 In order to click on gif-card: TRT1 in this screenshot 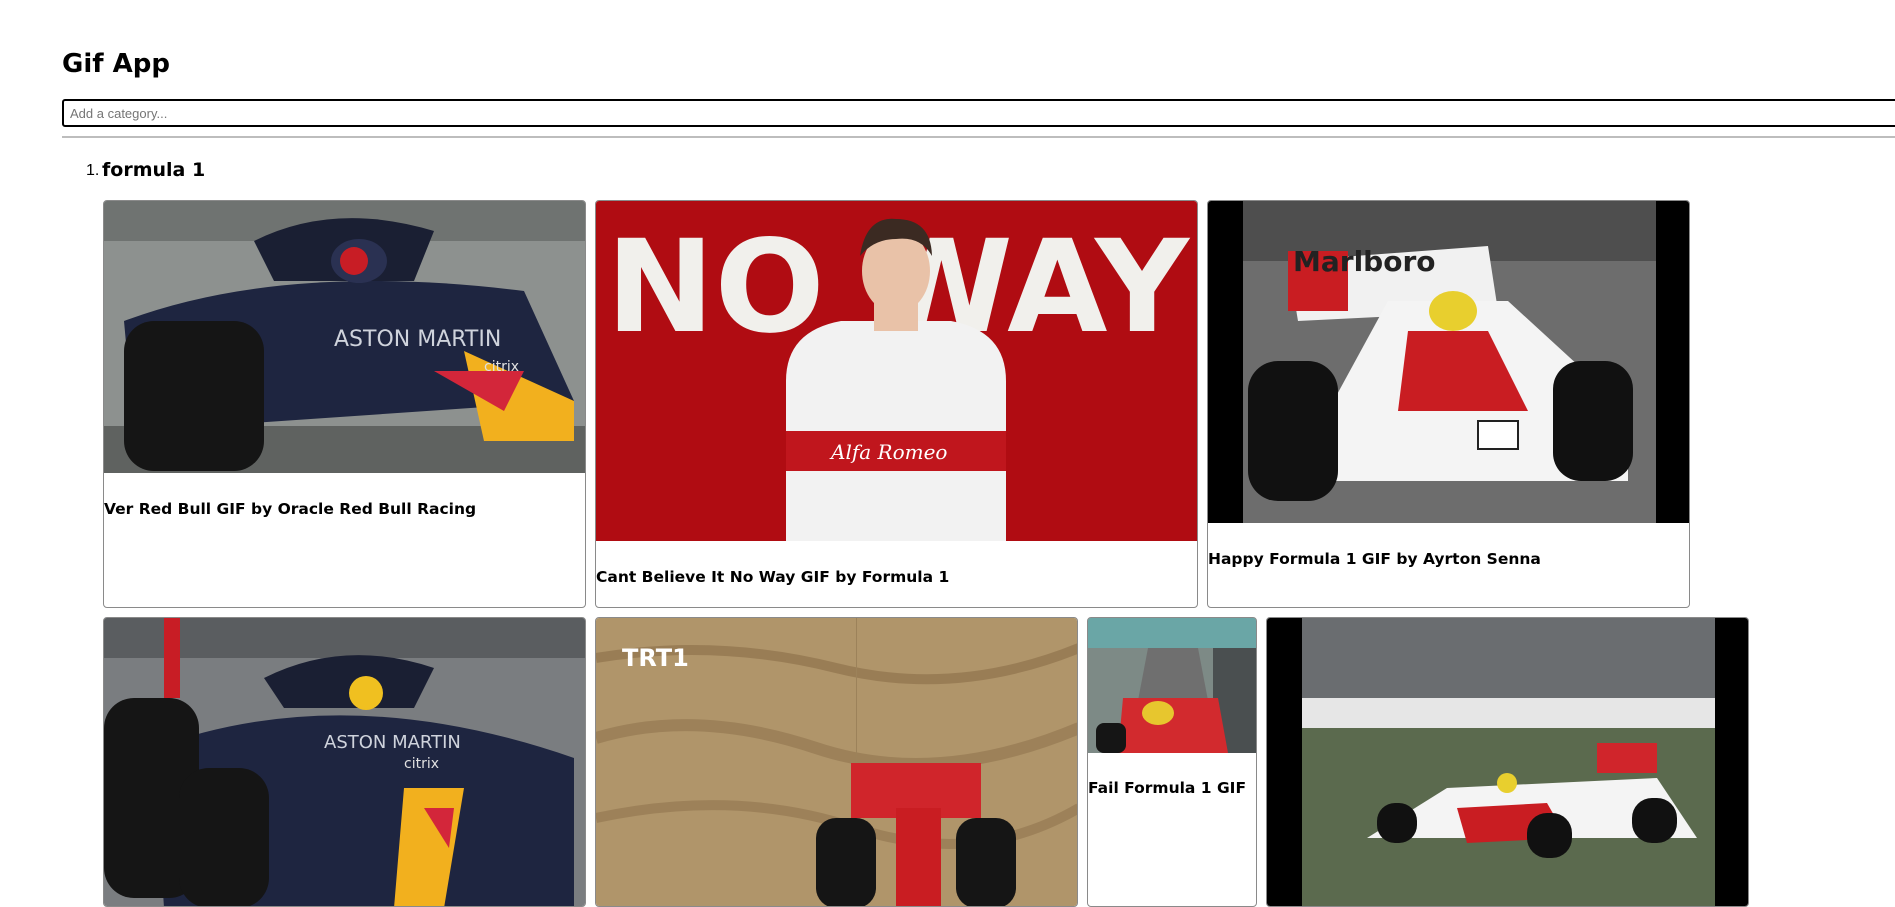, I will do `click(836, 762)`.